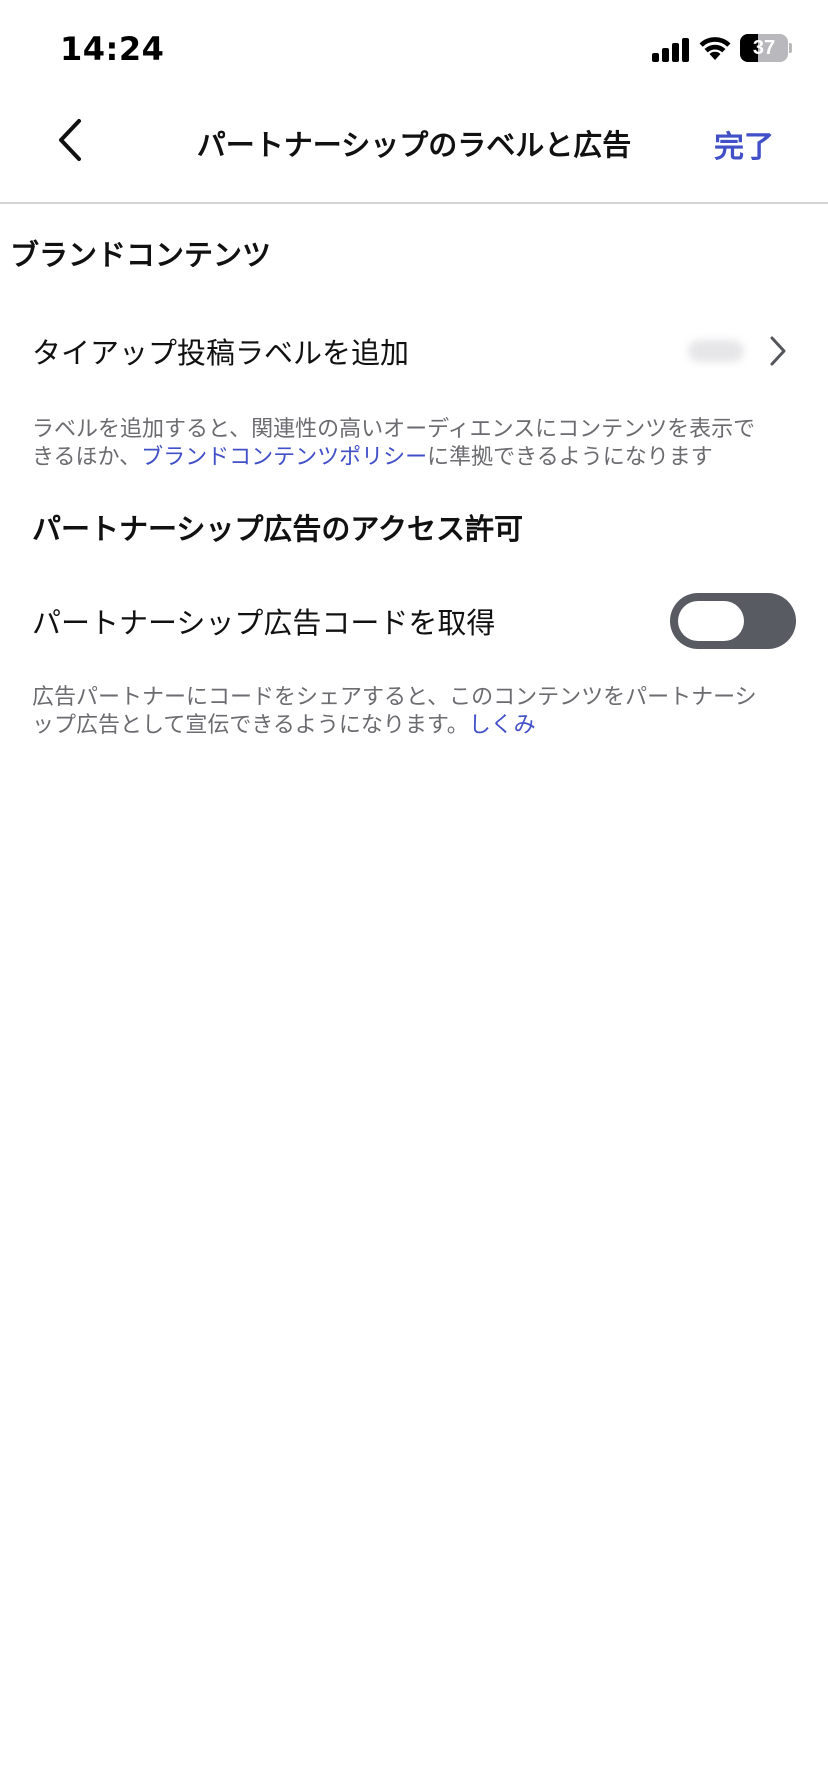 This screenshot has height=1792, width=828. I want to click on status-time: 14:24, so click(112, 49).